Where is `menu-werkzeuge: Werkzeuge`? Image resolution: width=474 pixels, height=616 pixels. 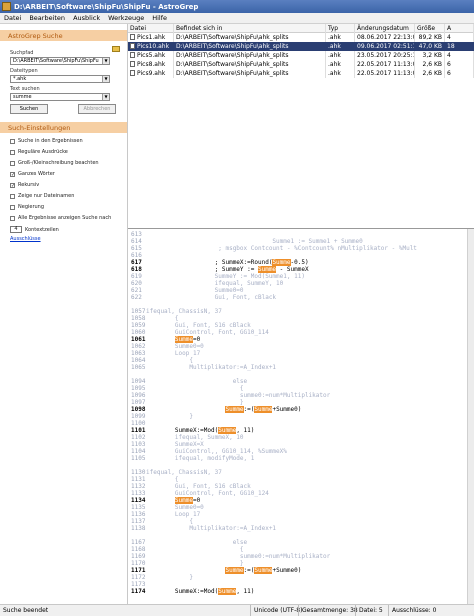
menu-werkzeuge: Werkzeuge is located at coordinates (126, 18).